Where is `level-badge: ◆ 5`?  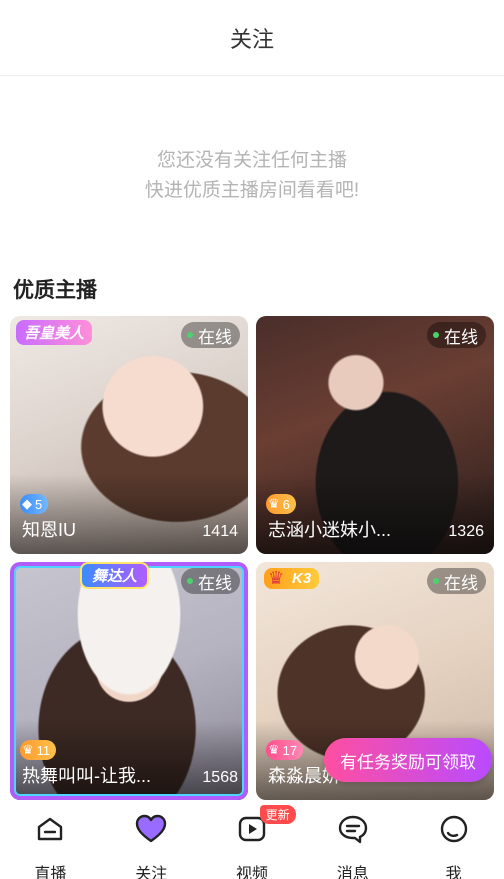 level-badge: ◆ 5 is located at coordinates (34, 504).